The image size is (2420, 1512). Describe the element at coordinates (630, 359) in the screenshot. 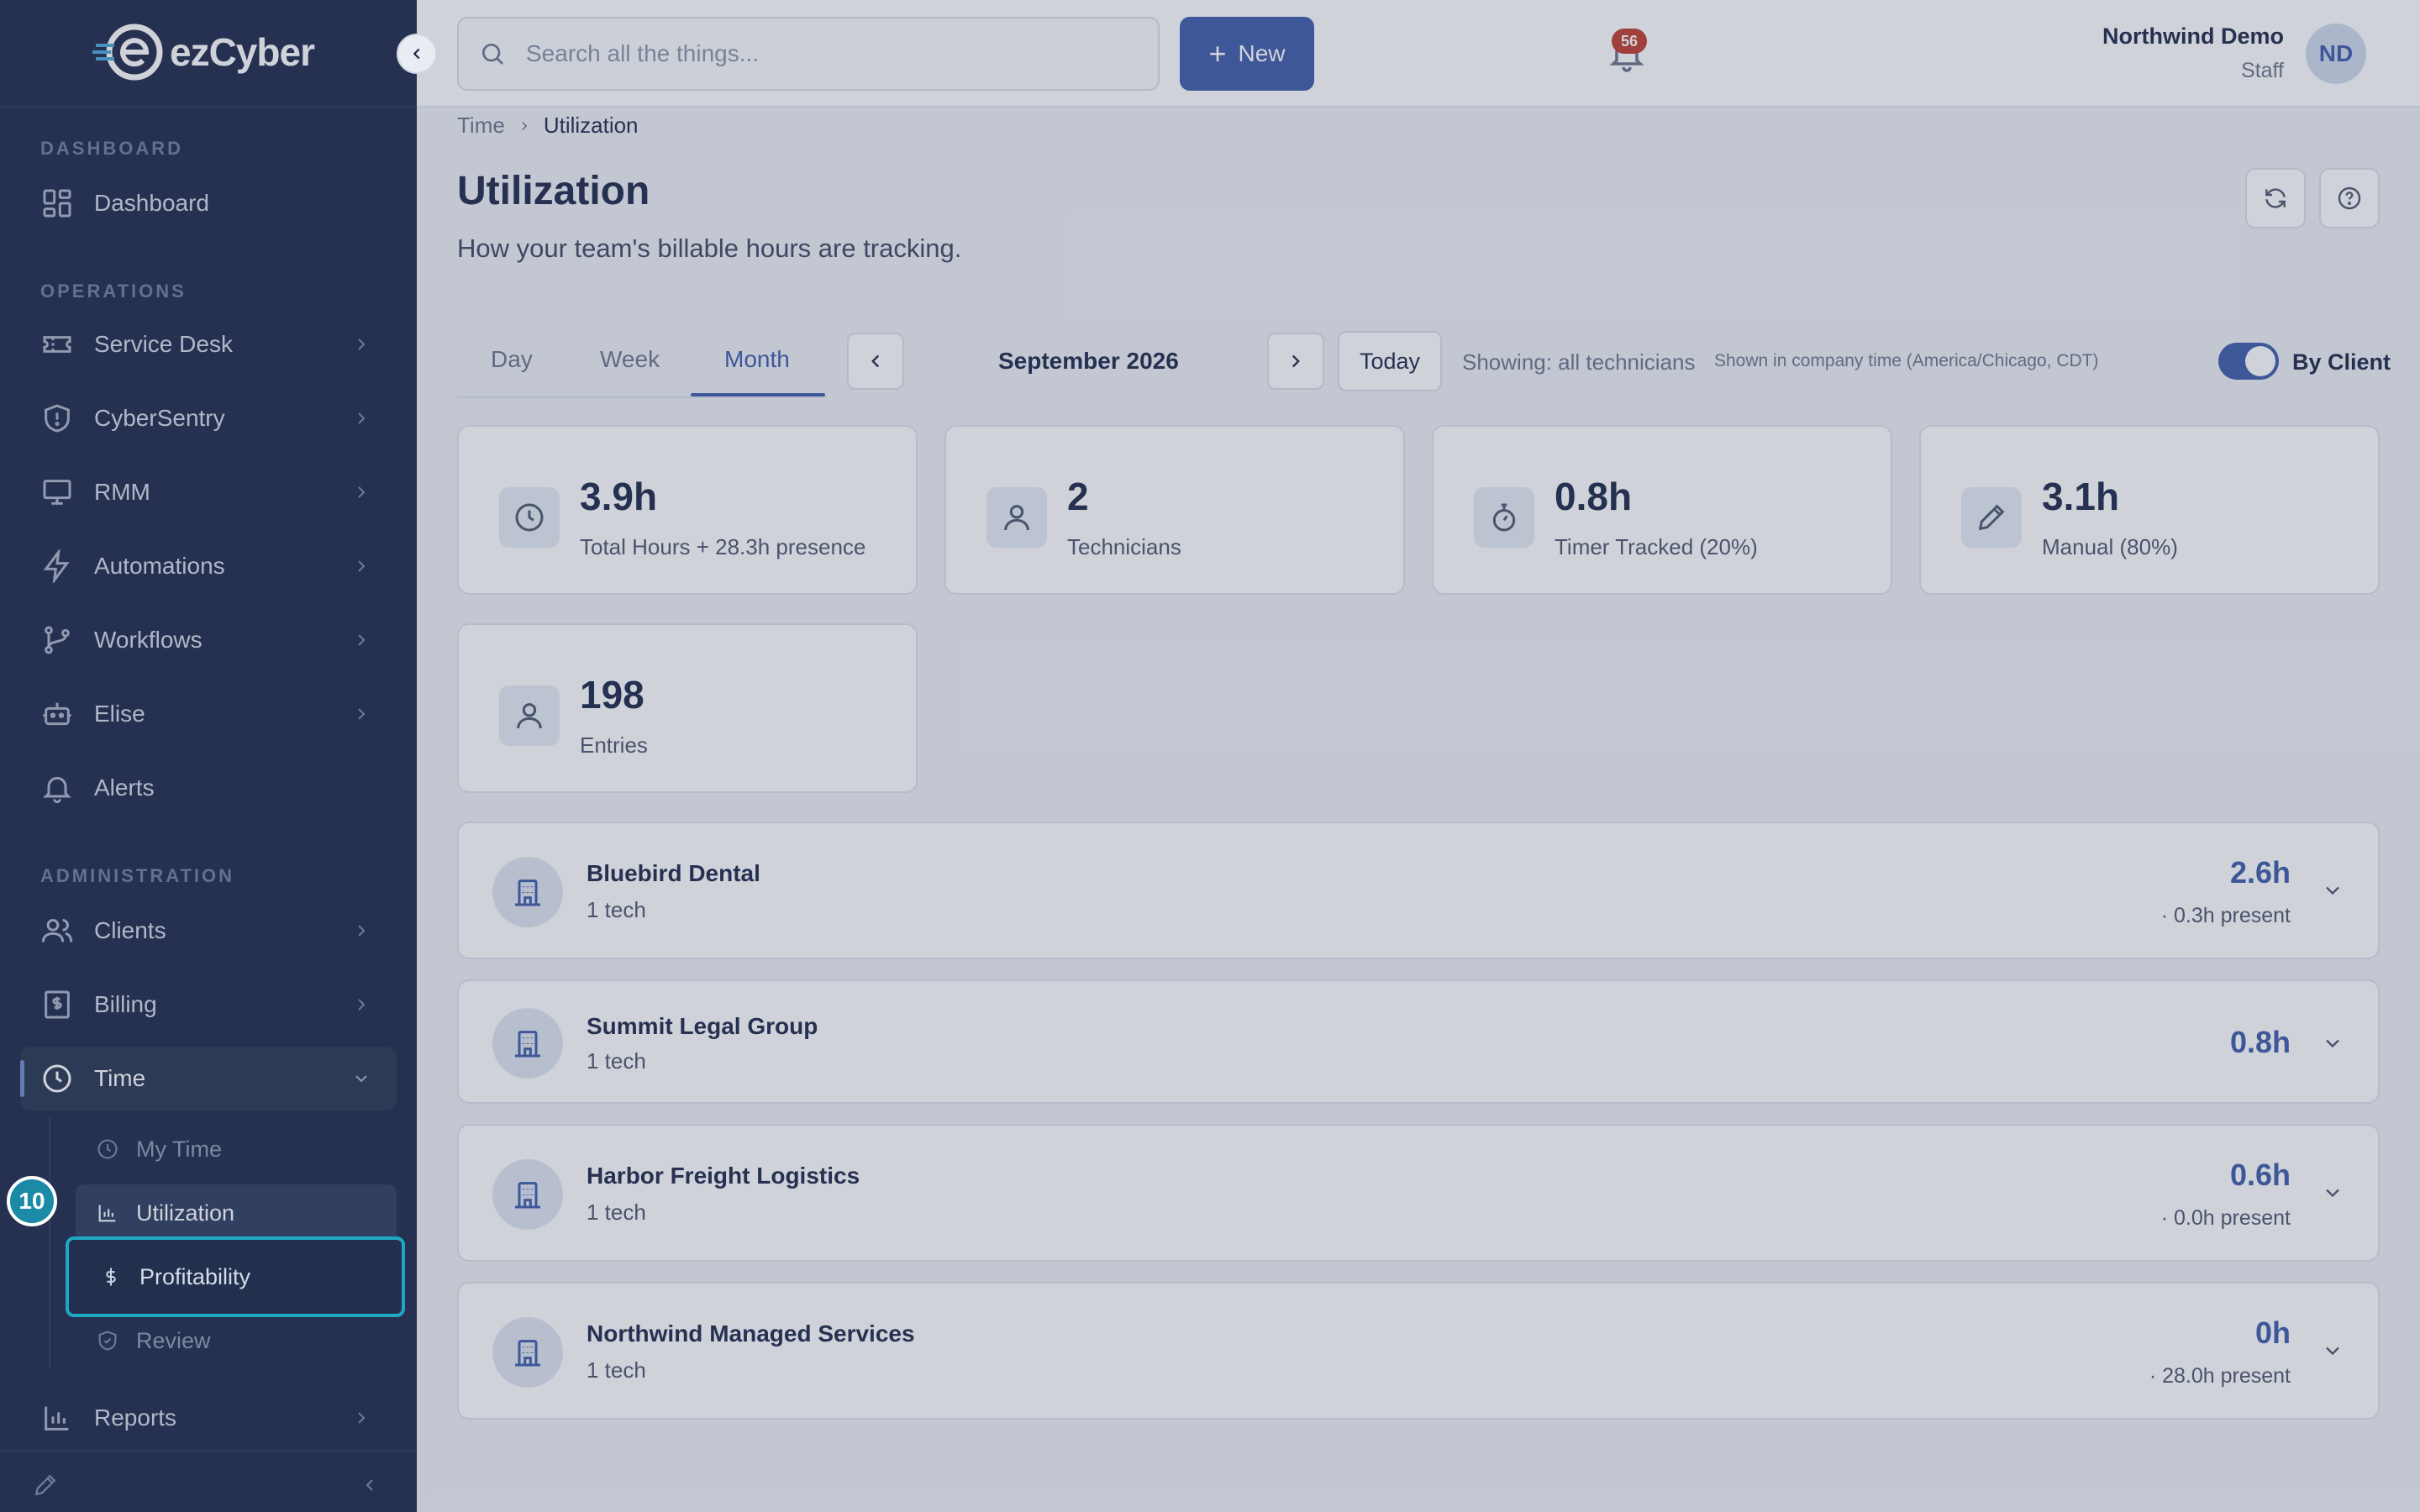

I see `tab-week: Week` at that location.